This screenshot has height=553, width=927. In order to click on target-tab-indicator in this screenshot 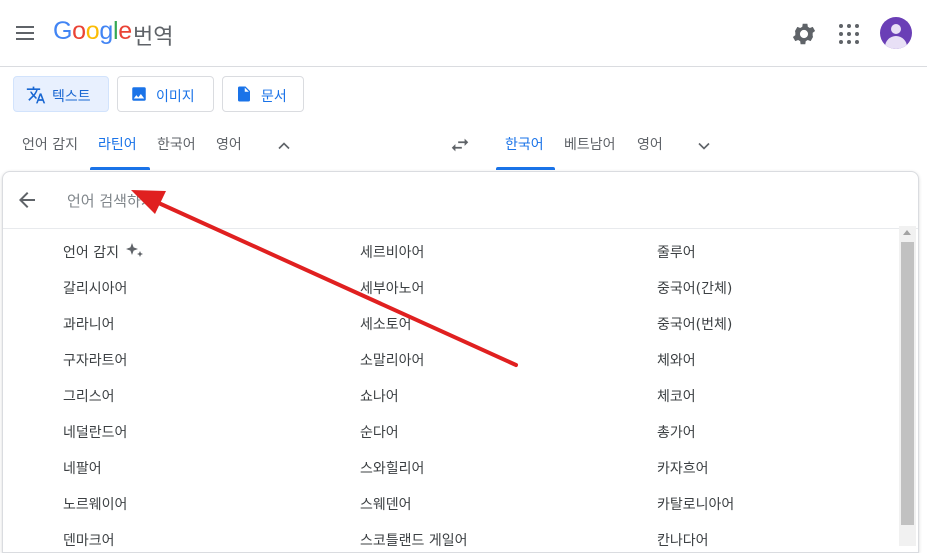, I will do `click(525, 168)`.